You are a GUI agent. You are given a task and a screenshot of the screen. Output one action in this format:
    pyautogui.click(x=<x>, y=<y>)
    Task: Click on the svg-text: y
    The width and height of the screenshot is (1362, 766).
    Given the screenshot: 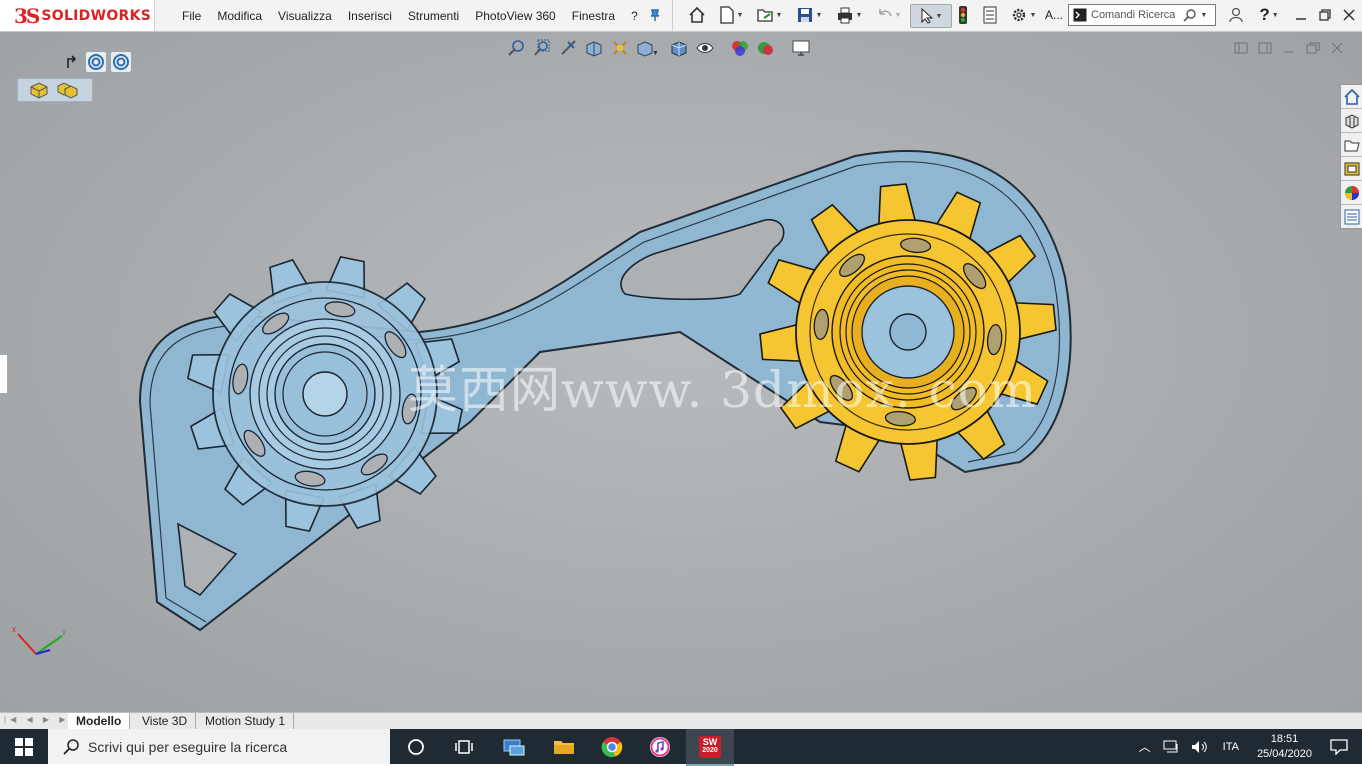 What is the action you would take?
    pyautogui.click(x=64, y=631)
    